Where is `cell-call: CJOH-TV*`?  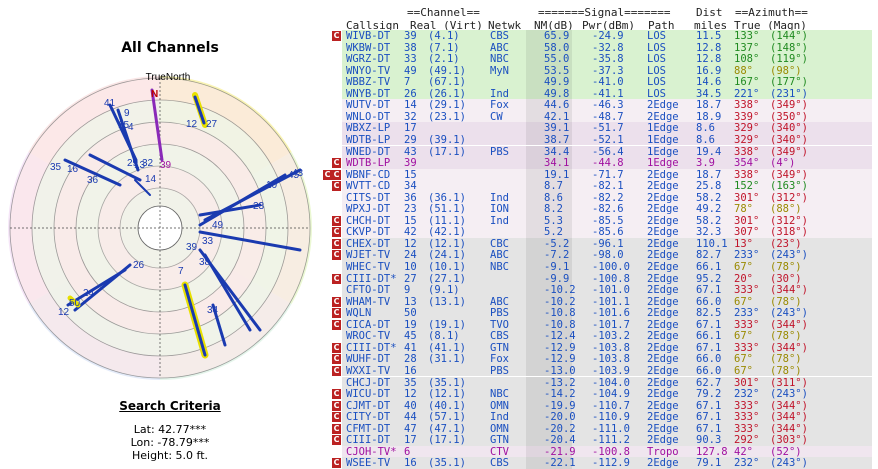 cell-call: CJOH-TV* is located at coordinates (371, 451).